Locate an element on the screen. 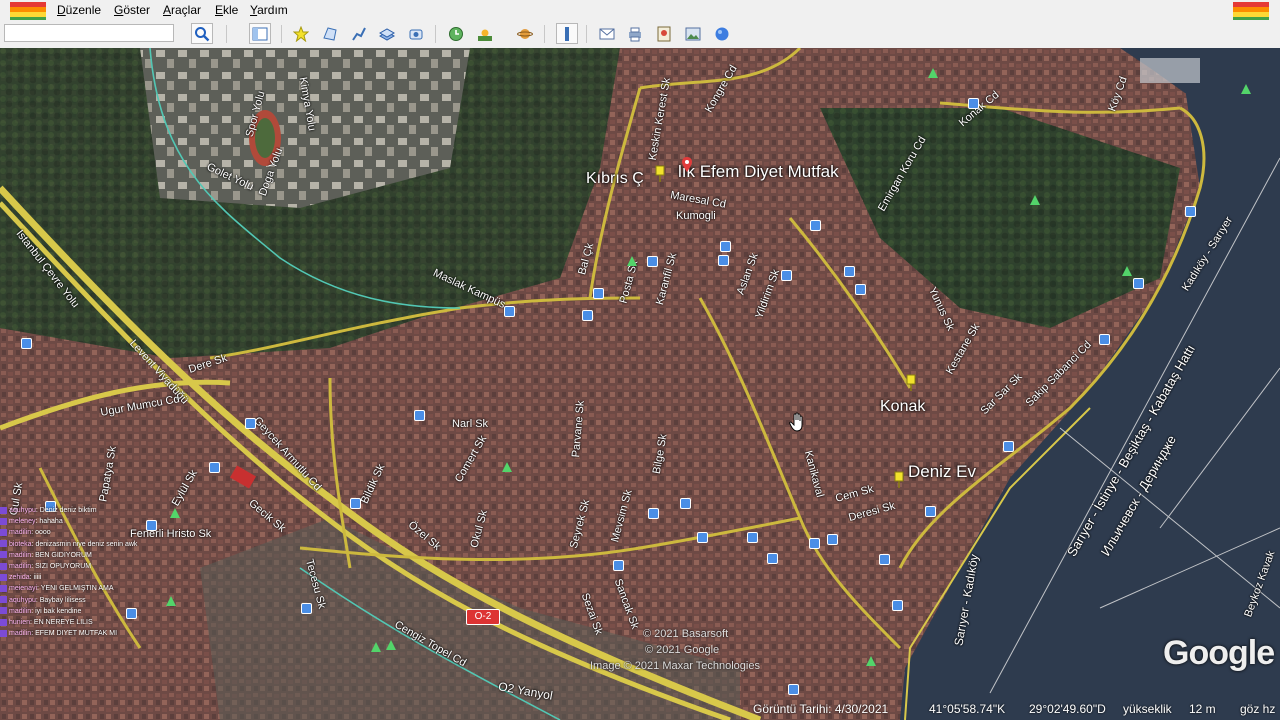  search-icon is located at coordinates (202, 33).